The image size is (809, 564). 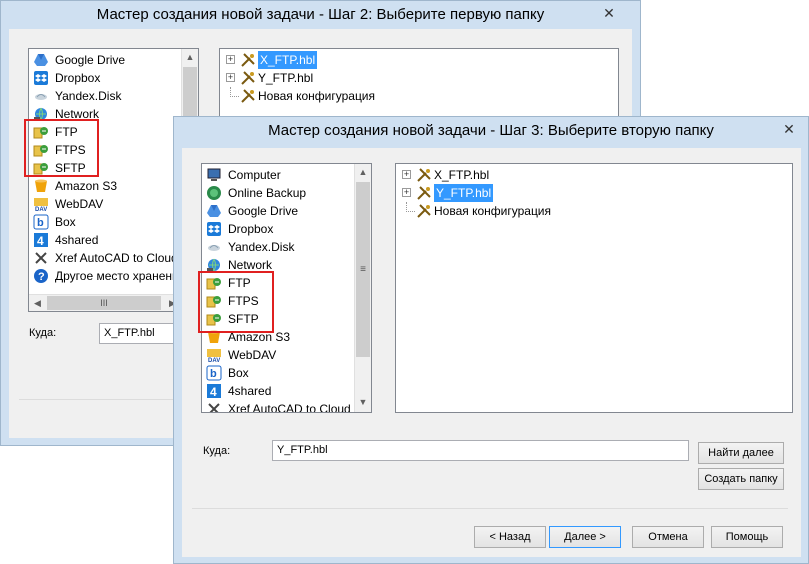 I want to click on help-icon: ?, so click(x=41, y=276).